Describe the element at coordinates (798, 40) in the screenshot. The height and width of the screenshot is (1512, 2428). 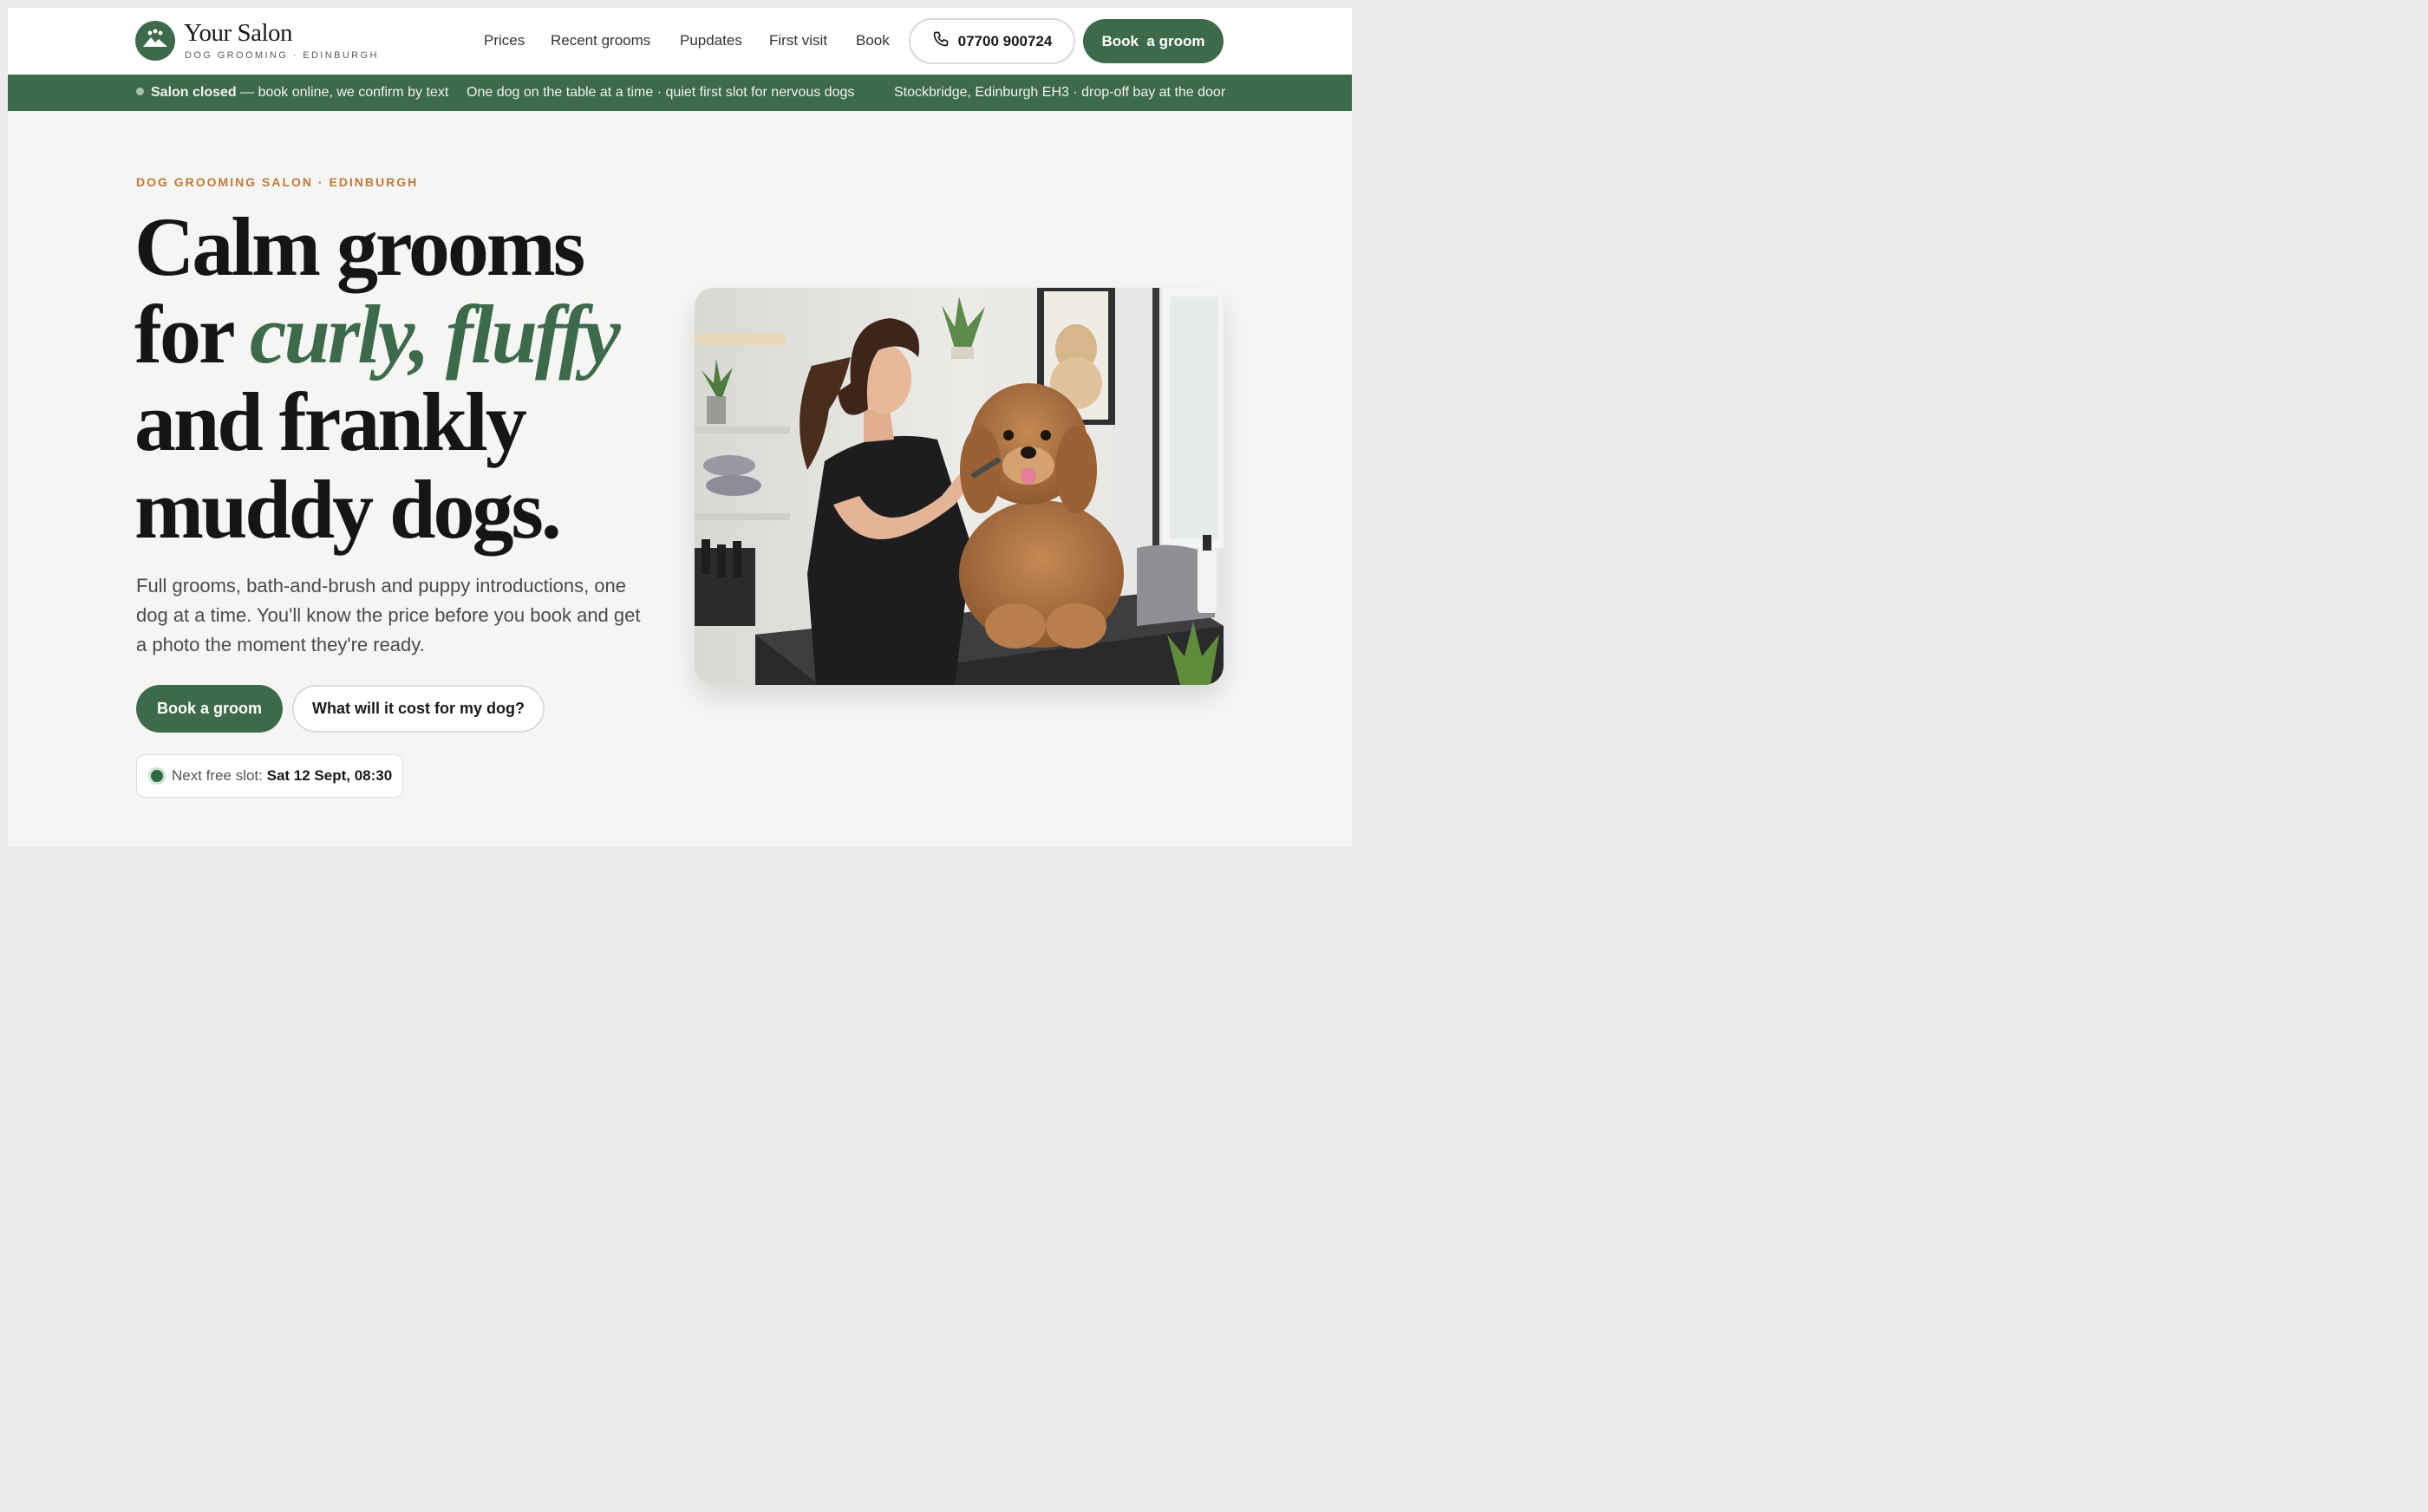
I see `nav-first-visit: First visit` at that location.